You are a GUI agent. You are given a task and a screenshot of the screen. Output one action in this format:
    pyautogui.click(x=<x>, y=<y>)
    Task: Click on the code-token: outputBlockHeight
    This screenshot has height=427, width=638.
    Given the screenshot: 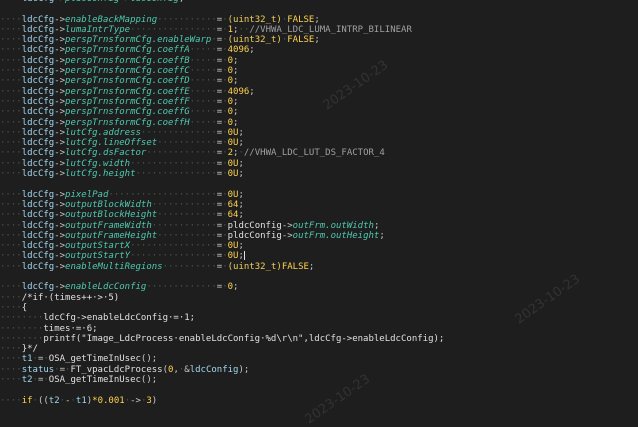 What is the action you would take?
    pyautogui.click(x=111, y=215)
    